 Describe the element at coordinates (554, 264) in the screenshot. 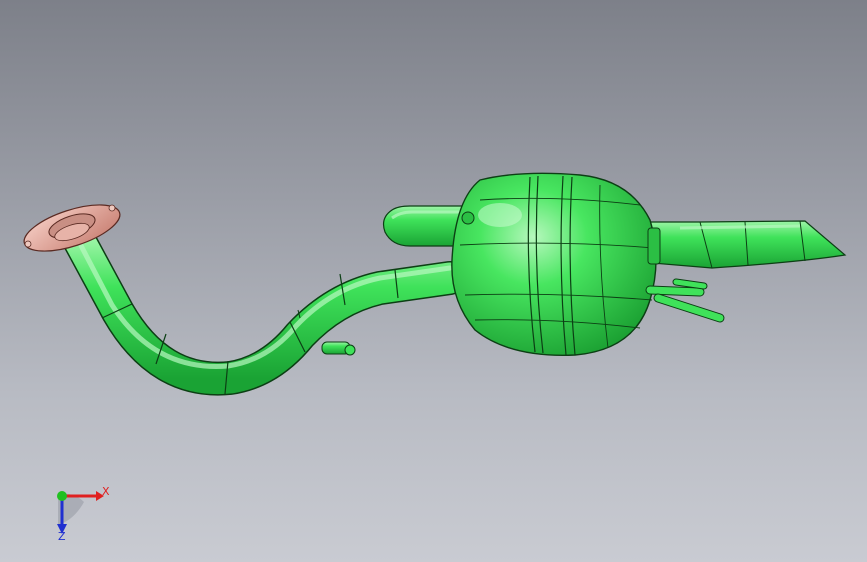

I see `muffler` at that location.